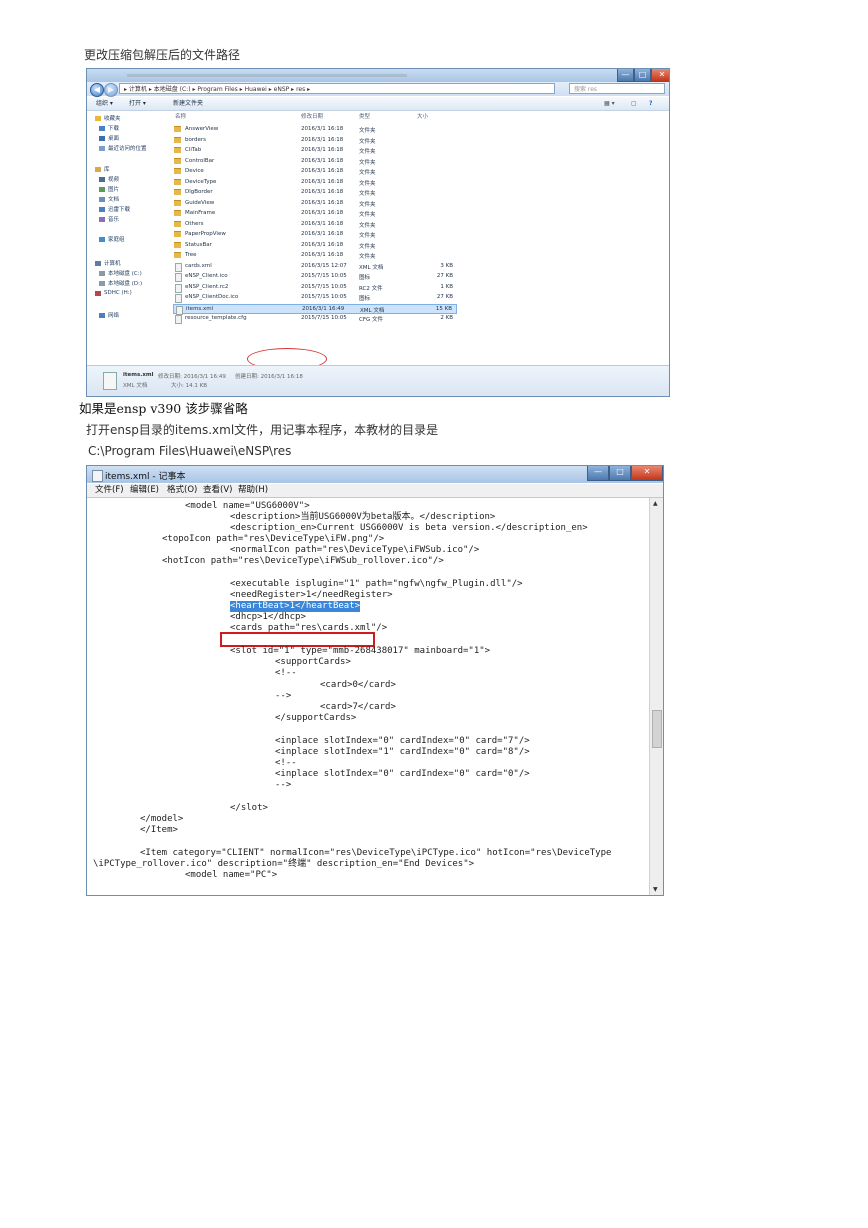 The image size is (868, 1228). I want to click on details-filename: items.xml, so click(138, 375).